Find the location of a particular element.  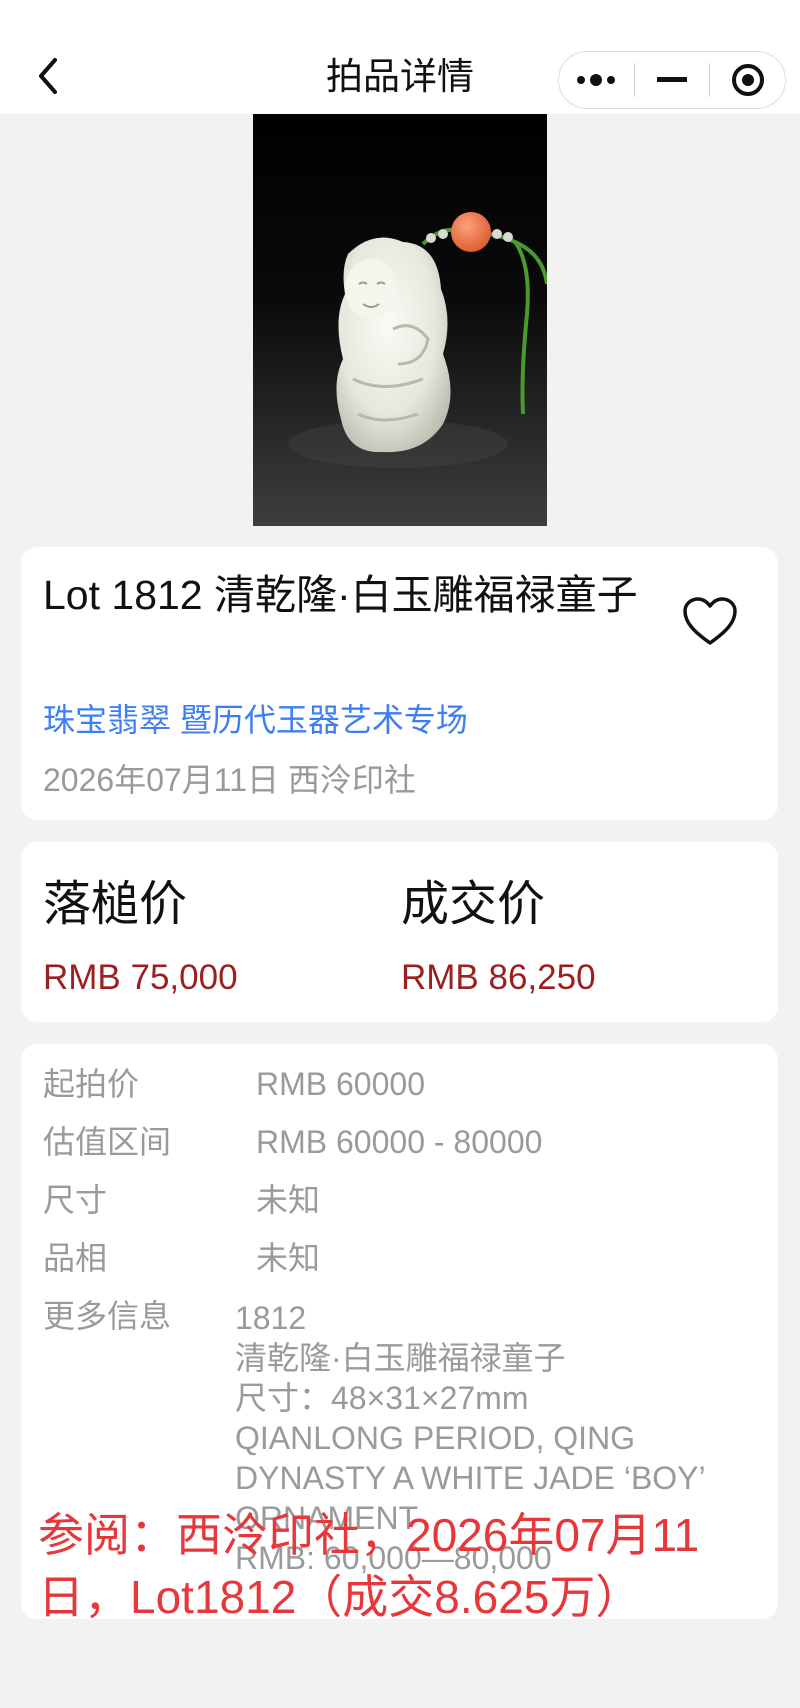

favorite-button is located at coordinates (710, 621).